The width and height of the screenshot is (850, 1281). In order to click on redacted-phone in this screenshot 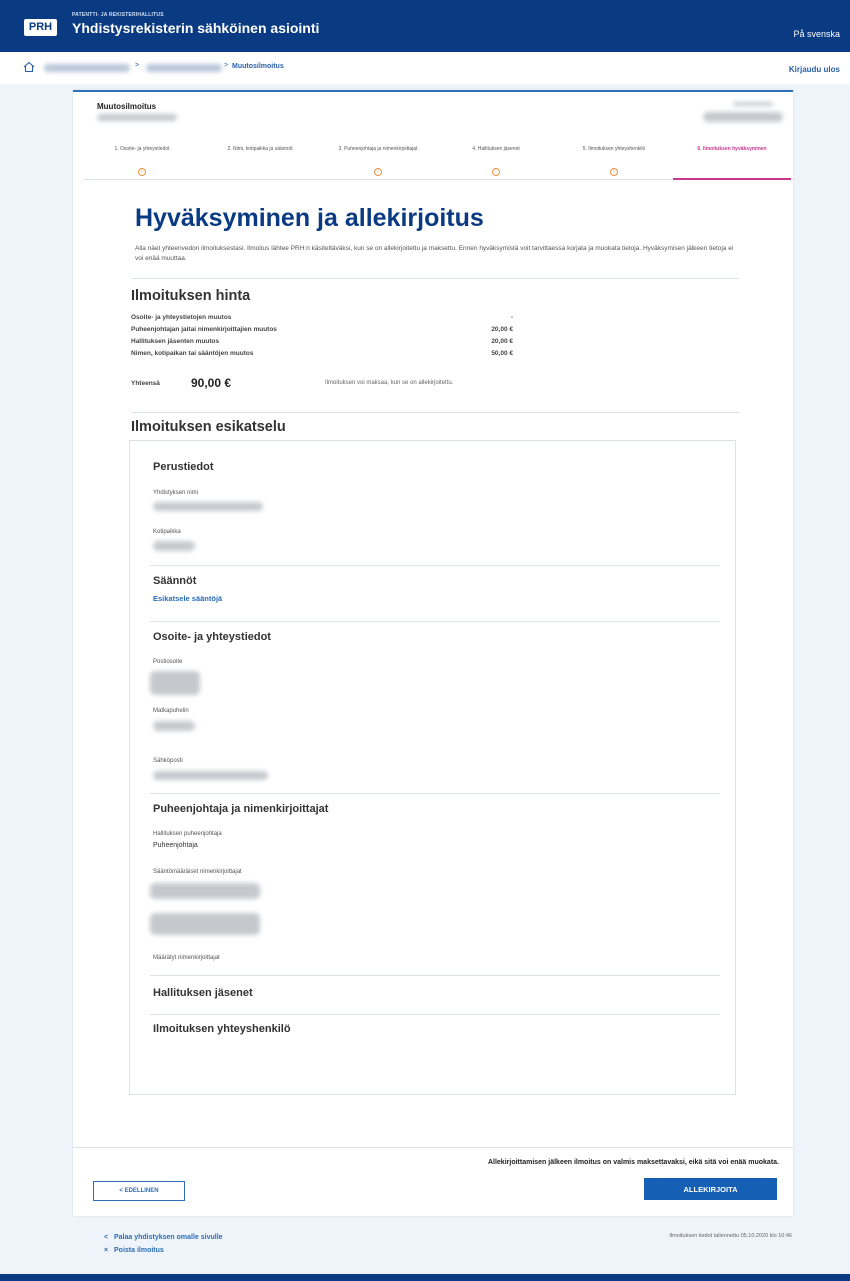, I will do `click(174, 726)`.